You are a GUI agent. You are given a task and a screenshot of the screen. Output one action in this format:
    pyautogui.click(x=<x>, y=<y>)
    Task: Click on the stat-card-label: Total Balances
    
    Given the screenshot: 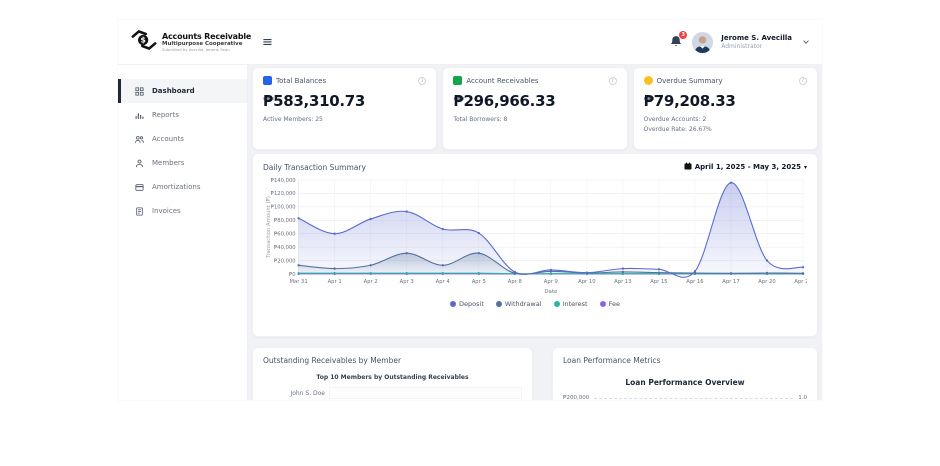 What is the action you would take?
    pyautogui.click(x=301, y=80)
    